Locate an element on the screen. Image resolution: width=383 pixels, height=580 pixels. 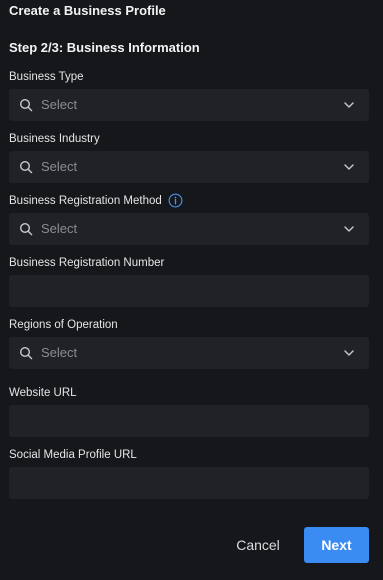
social-url-label-text: Social Media Profile URL is located at coordinates (73, 455).